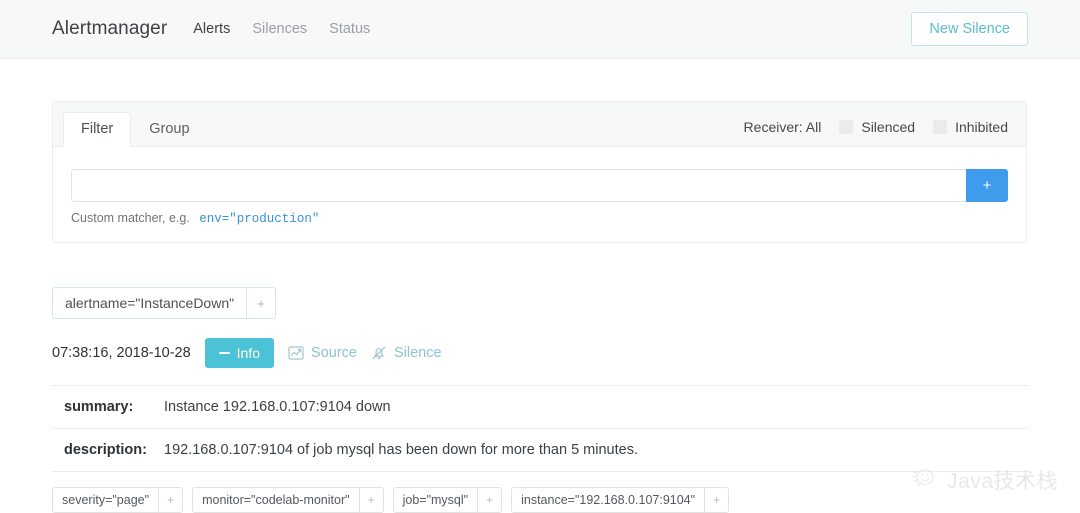 This screenshot has height=513, width=1080. What do you see at coordinates (539, 218) in the screenshot?
I see `matcher-help-text: Custom matcher, e.g. env="production"` at bounding box center [539, 218].